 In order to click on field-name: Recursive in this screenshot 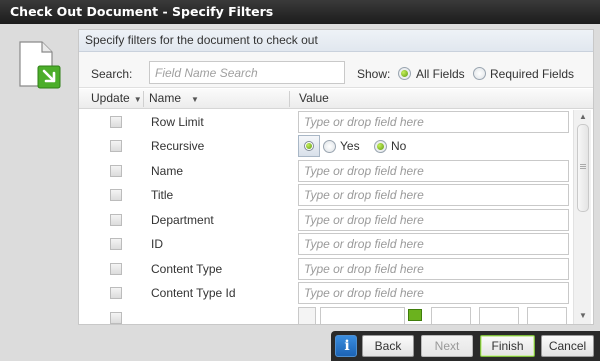, I will do `click(178, 146)`.